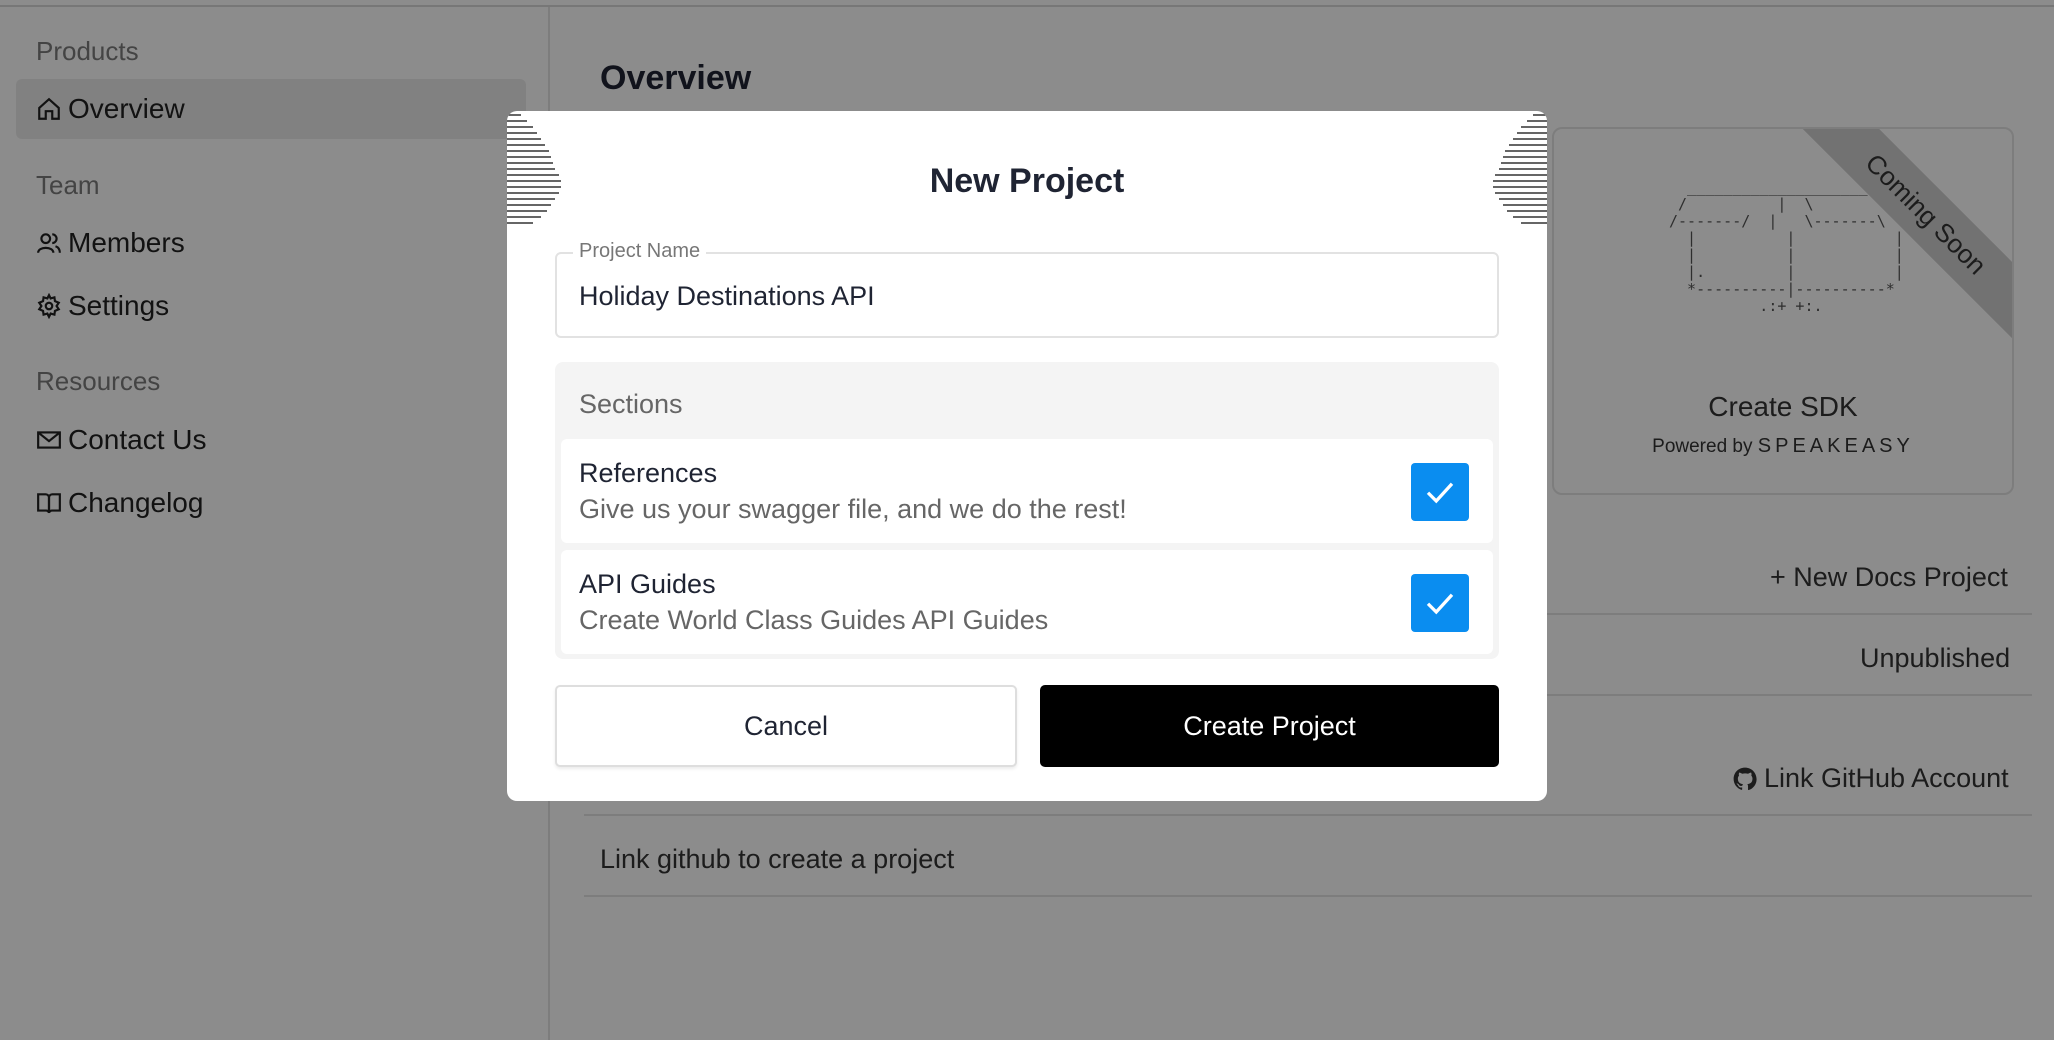 This screenshot has height=1040, width=2054. What do you see at coordinates (648, 473) in the screenshot?
I see `section-name: References` at bounding box center [648, 473].